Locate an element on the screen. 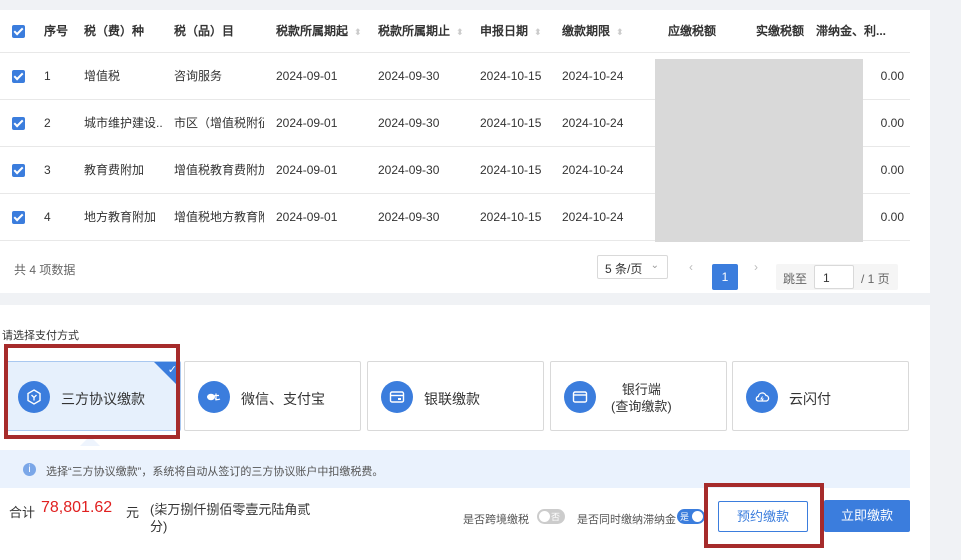 This screenshot has height=560, width=961. cell-seq: 3 is located at coordinates (52, 170).